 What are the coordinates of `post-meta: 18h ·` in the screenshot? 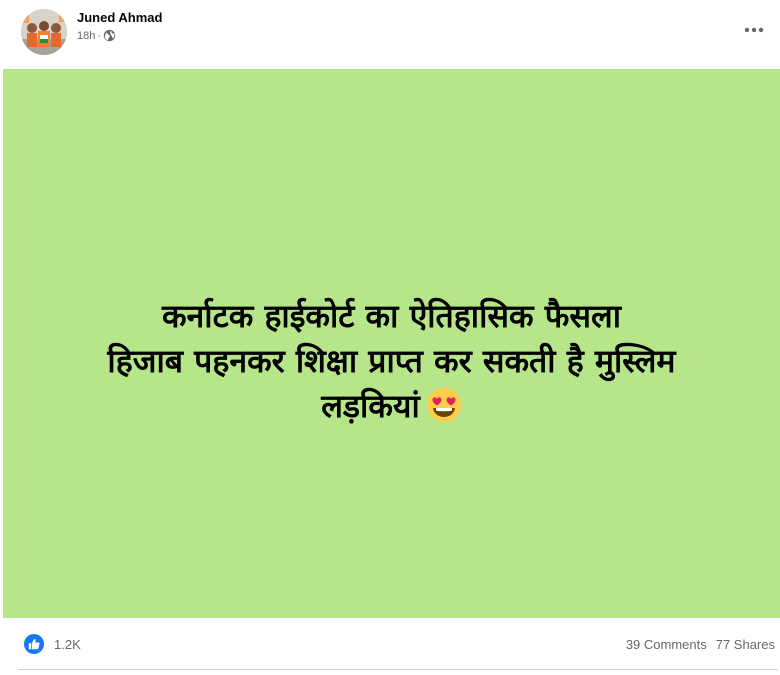 It's located at (96, 35).